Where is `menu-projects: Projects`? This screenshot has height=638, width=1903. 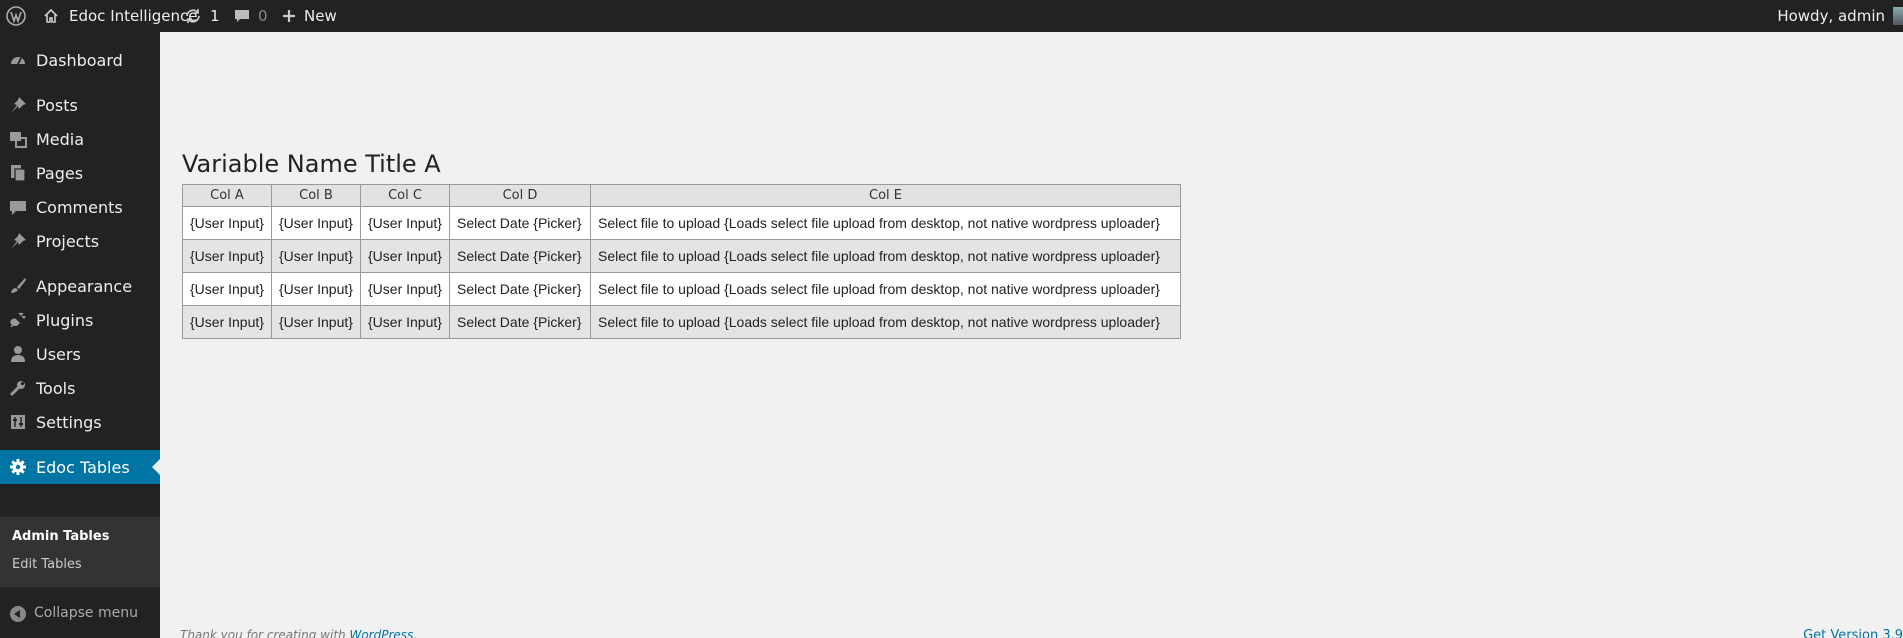
menu-projects: Projects is located at coordinates (80, 241).